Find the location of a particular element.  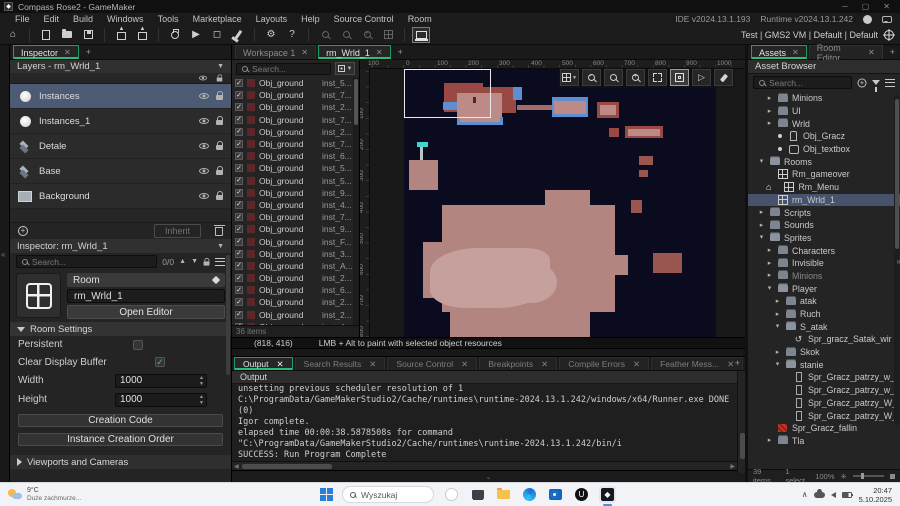

tag-icon is located at coordinates (216, 280).